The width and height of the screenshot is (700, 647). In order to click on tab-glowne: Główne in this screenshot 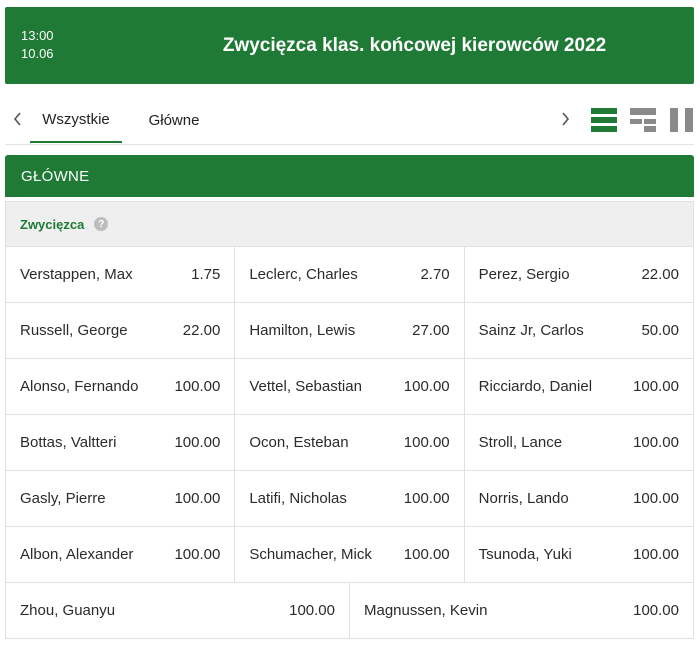, I will do `click(174, 120)`.